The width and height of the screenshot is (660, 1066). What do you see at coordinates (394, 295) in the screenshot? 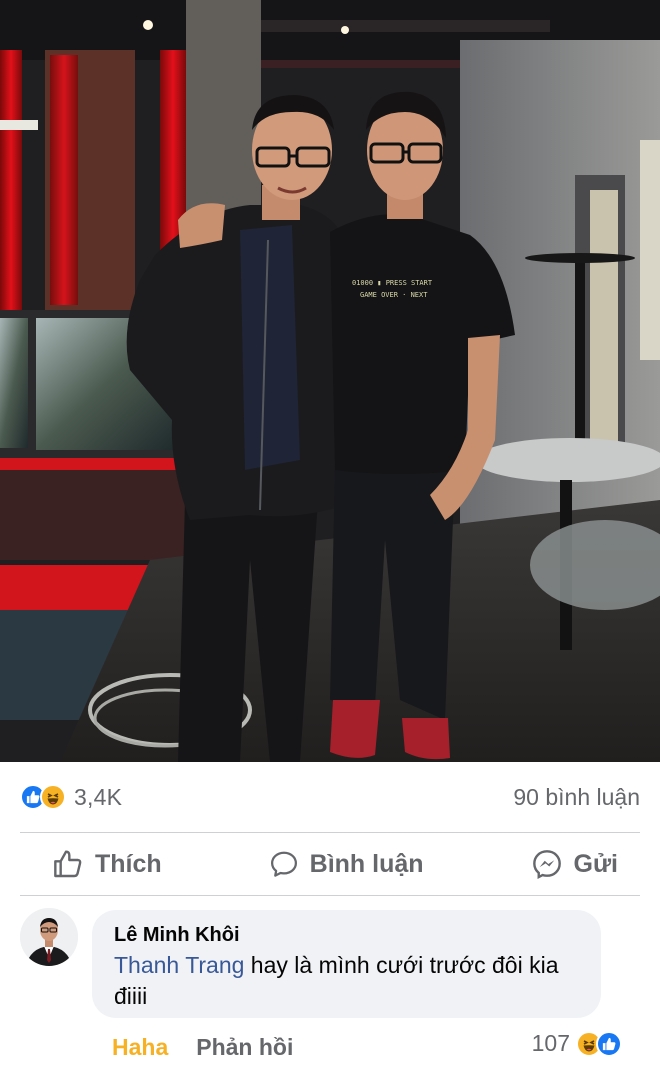
I see `svg-text: GAME OVER · NEXT` at bounding box center [394, 295].